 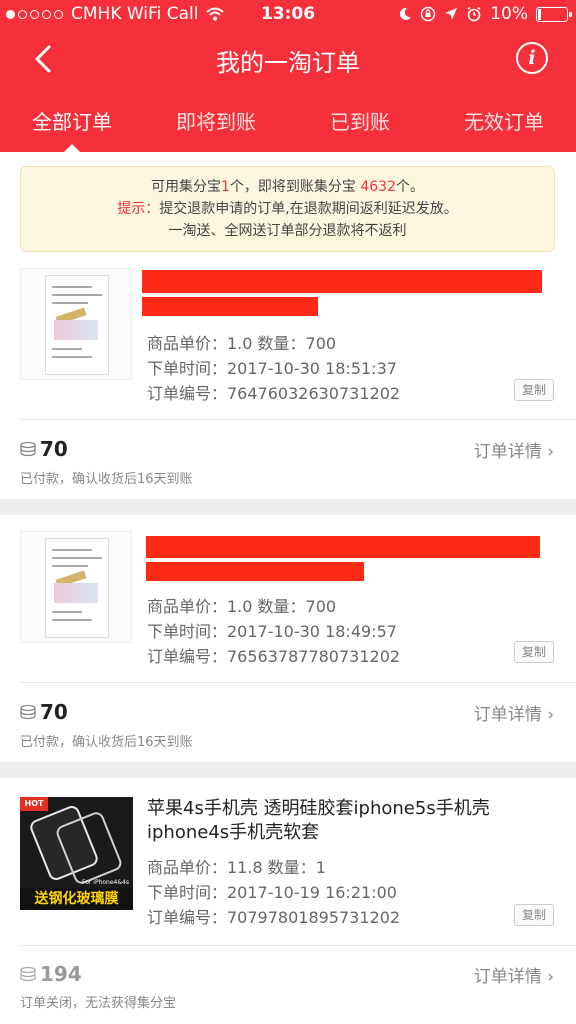 I want to click on order-number: 订单编号：70797801895731202, so click(x=274, y=917).